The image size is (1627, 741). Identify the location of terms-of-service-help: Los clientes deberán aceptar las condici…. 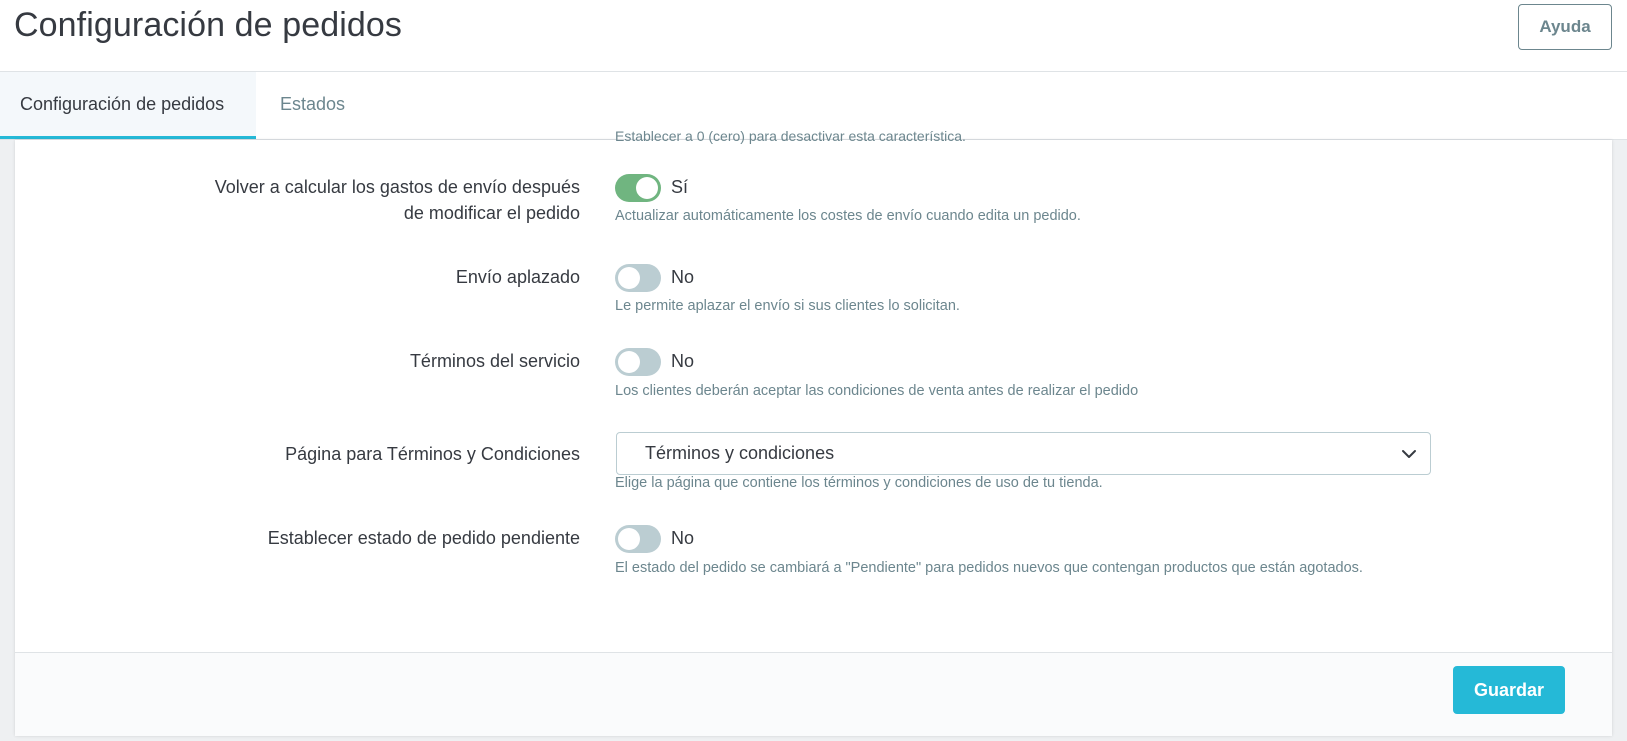
(877, 391).